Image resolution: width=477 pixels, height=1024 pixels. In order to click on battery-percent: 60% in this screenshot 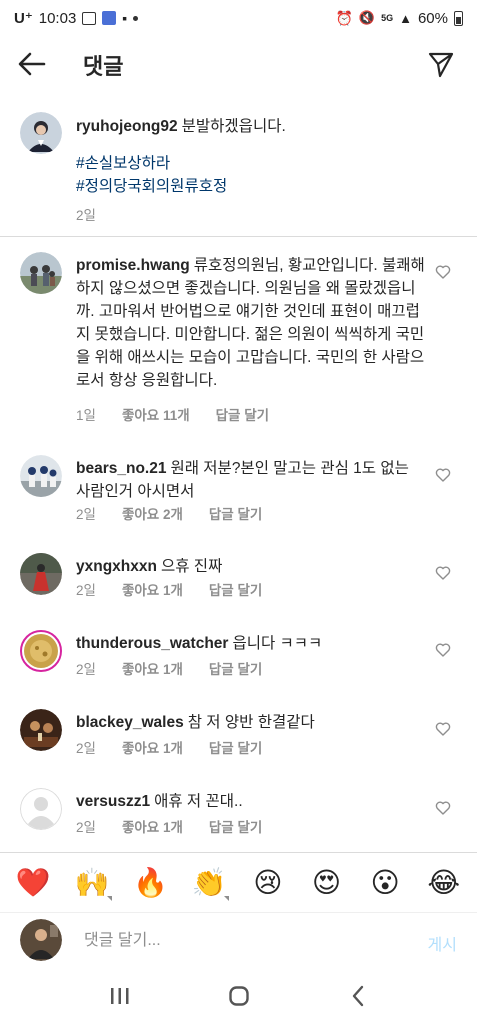, I will do `click(432, 18)`.